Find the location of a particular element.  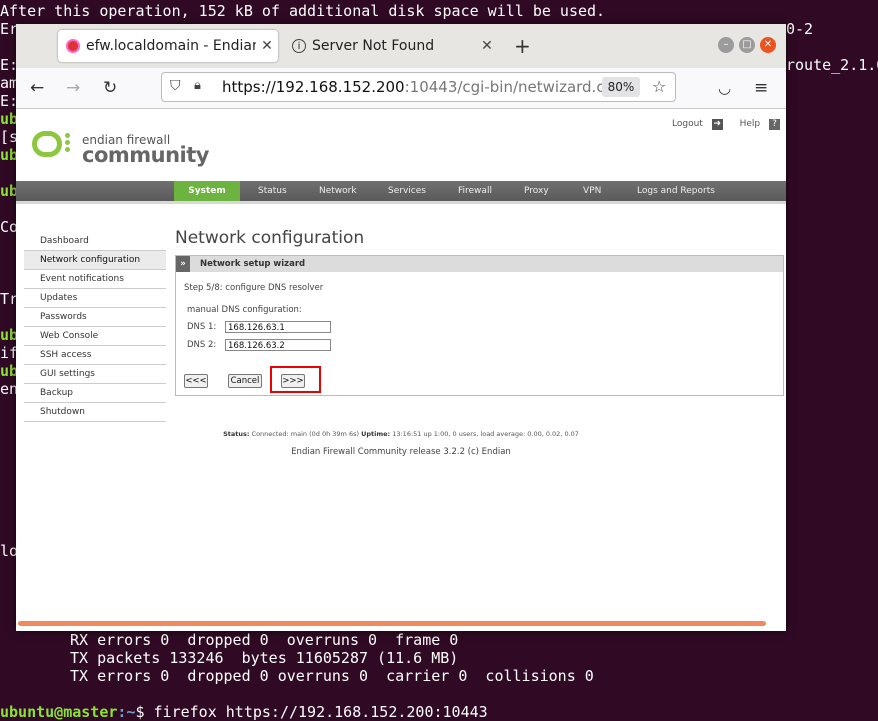

lock-icon: 🔒︎ is located at coordinates (197, 85).